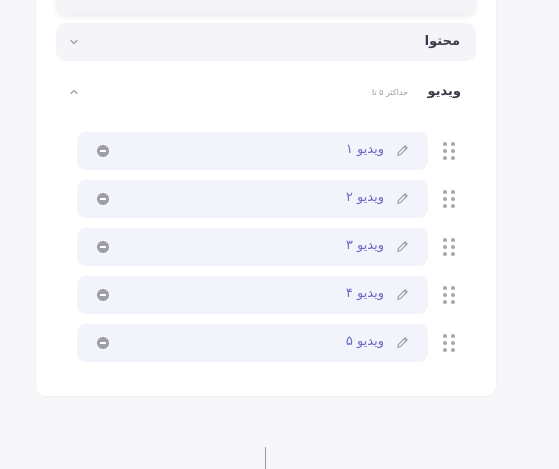 This screenshot has width=559, height=469. Describe the element at coordinates (364, 197) in the screenshot. I see `video-item-label: ویدیو ۲` at that location.